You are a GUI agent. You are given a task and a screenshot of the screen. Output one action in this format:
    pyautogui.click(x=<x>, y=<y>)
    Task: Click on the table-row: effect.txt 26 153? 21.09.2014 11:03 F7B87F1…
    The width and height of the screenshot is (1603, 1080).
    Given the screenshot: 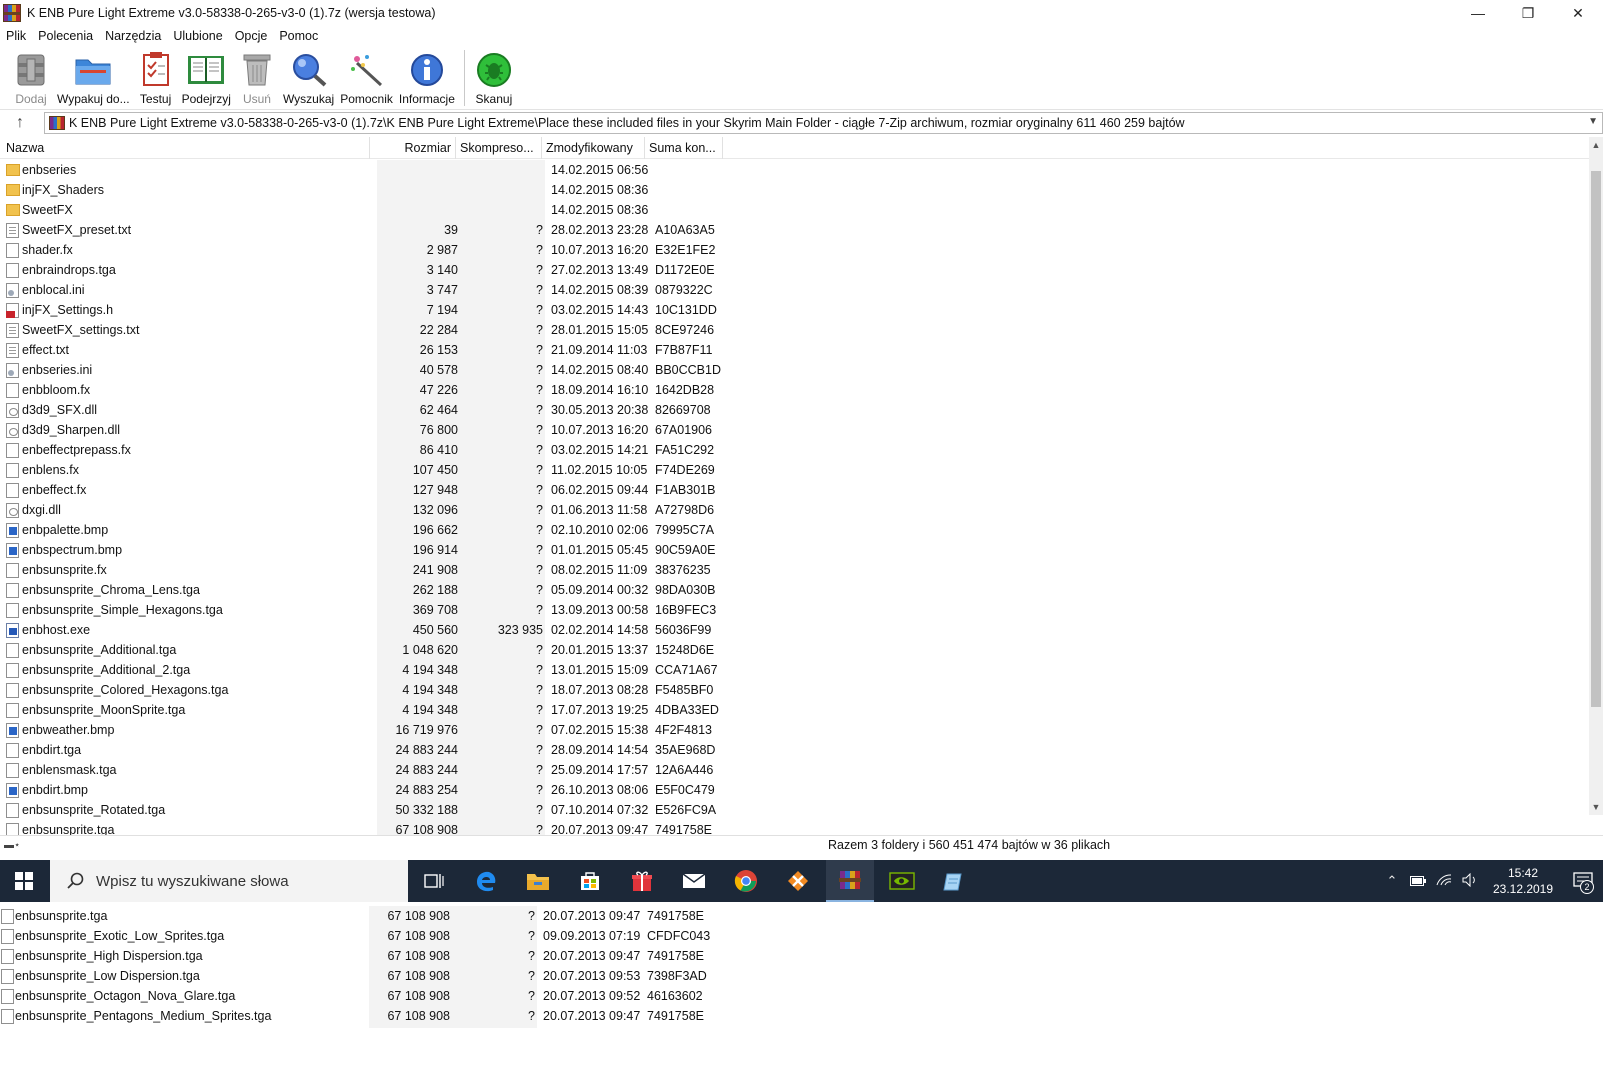 What is the action you would take?
    pyautogui.click(x=794, y=350)
    